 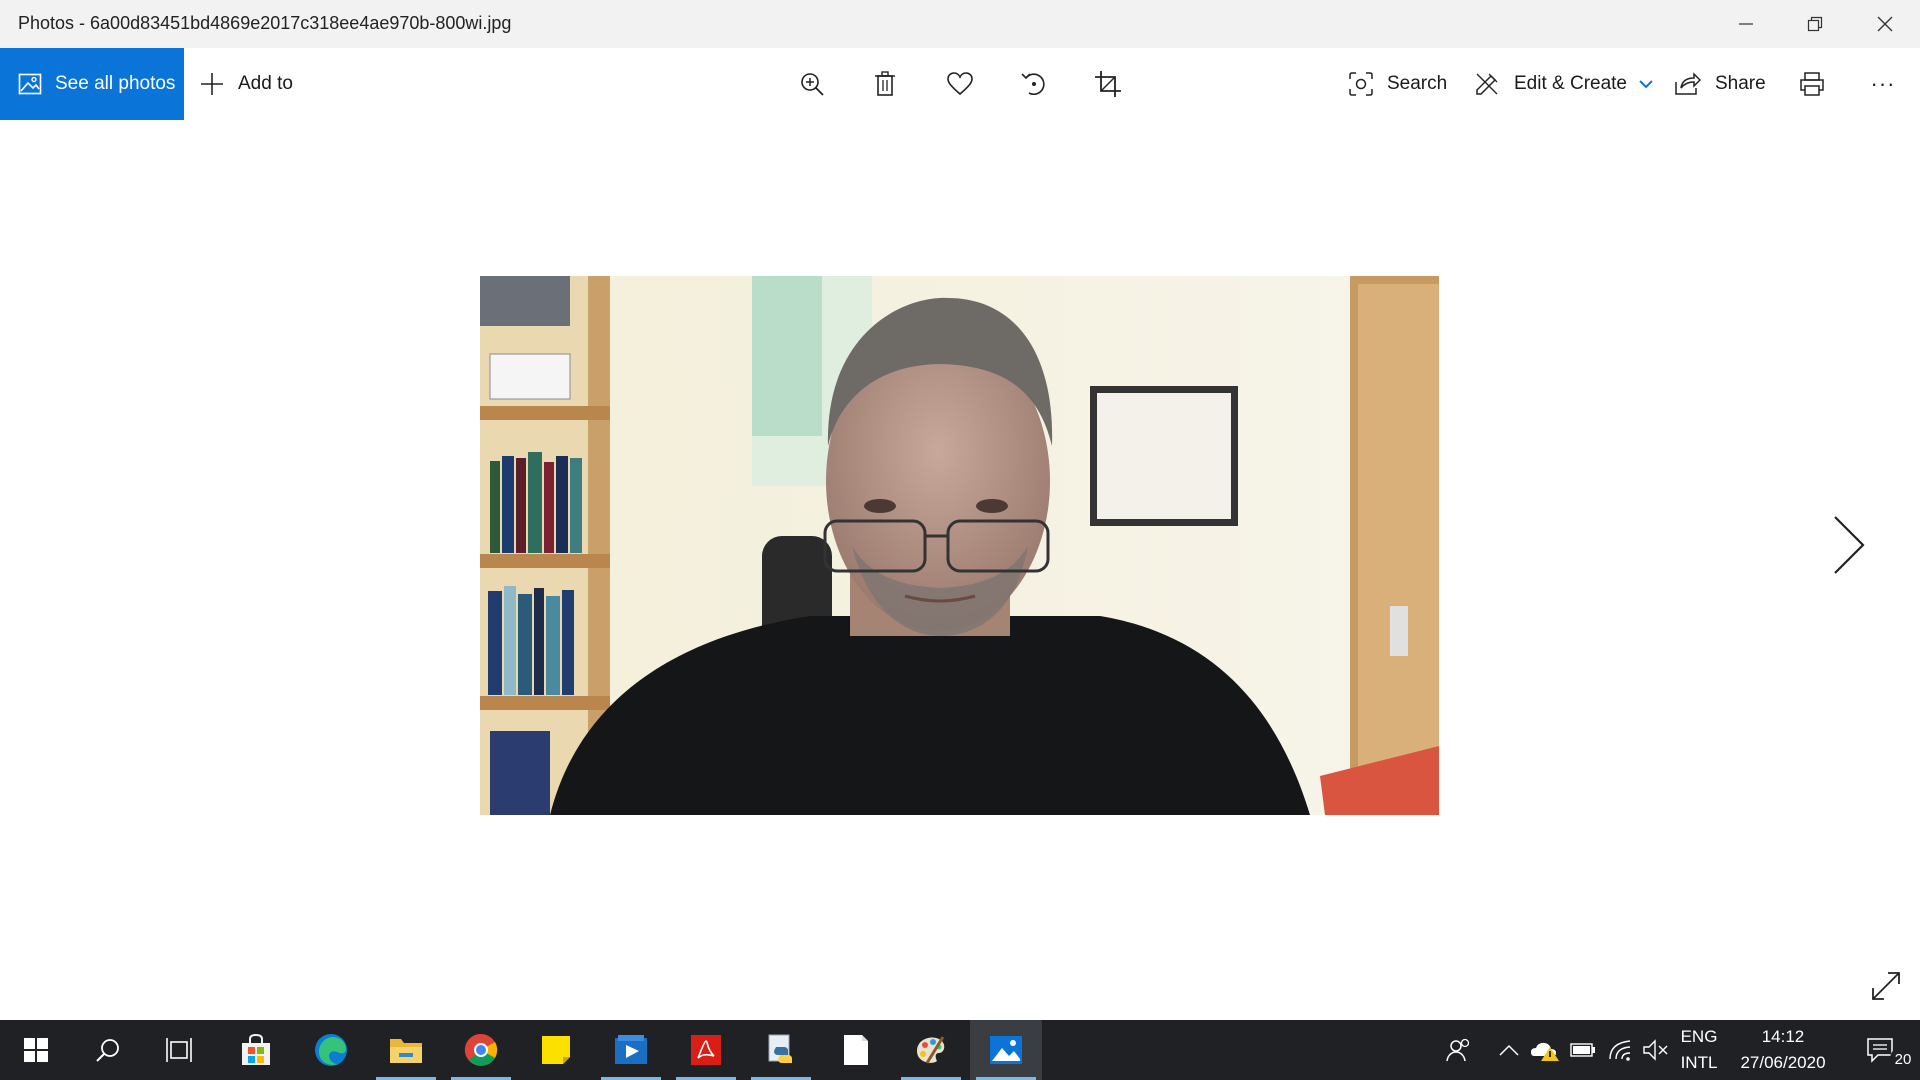 I want to click on see-all-photos-button: See all photos, so click(x=92, y=84).